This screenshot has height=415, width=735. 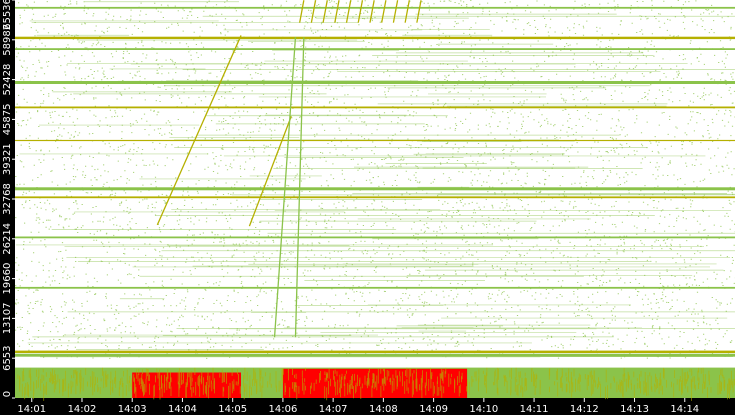 What do you see at coordinates (7, 119) in the screenshot?
I see `y-tick-label: 45875` at bounding box center [7, 119].